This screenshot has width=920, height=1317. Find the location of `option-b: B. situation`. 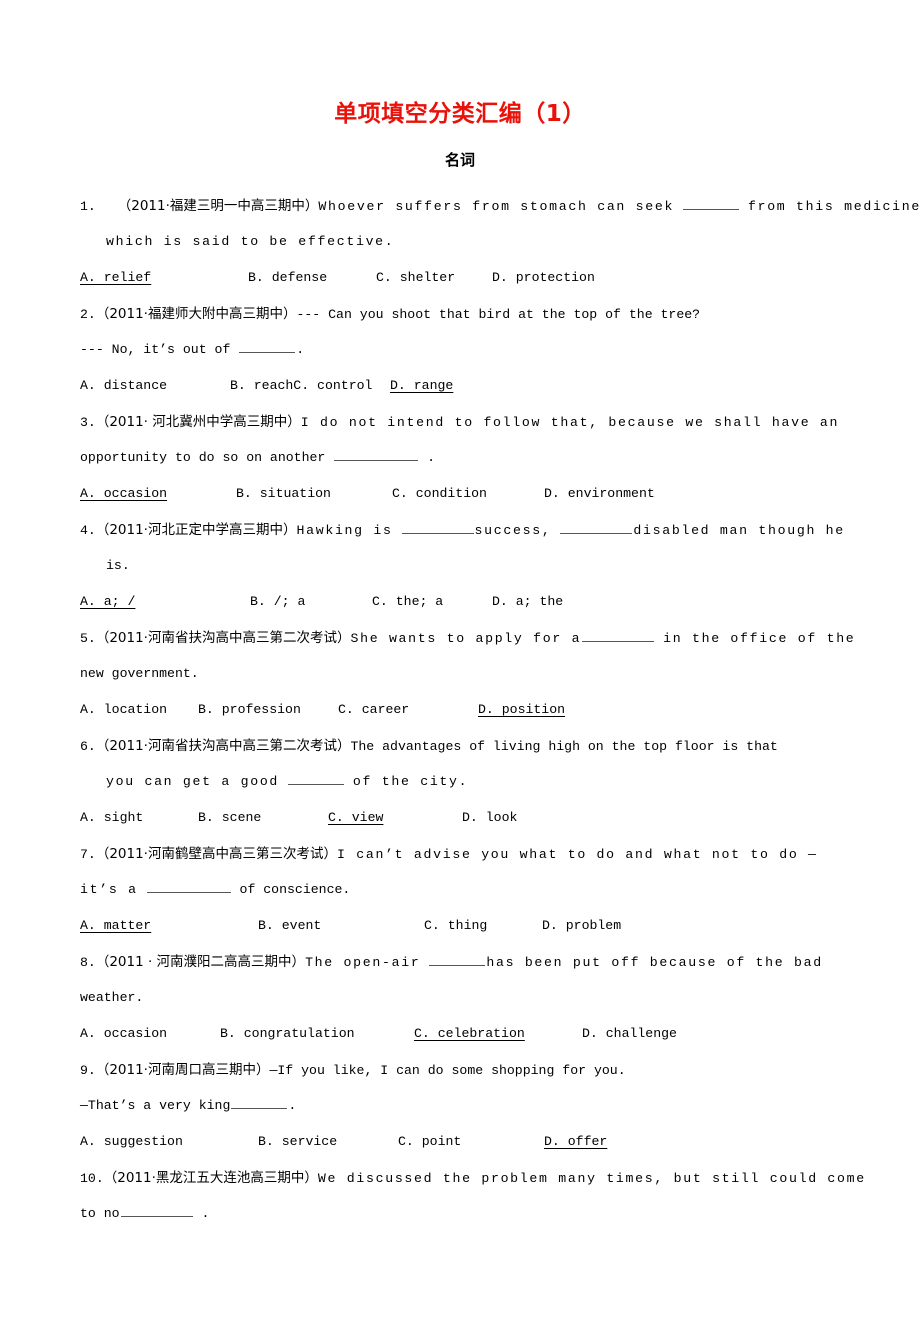

option-b: B. situation is located at coordinates (314, 494).